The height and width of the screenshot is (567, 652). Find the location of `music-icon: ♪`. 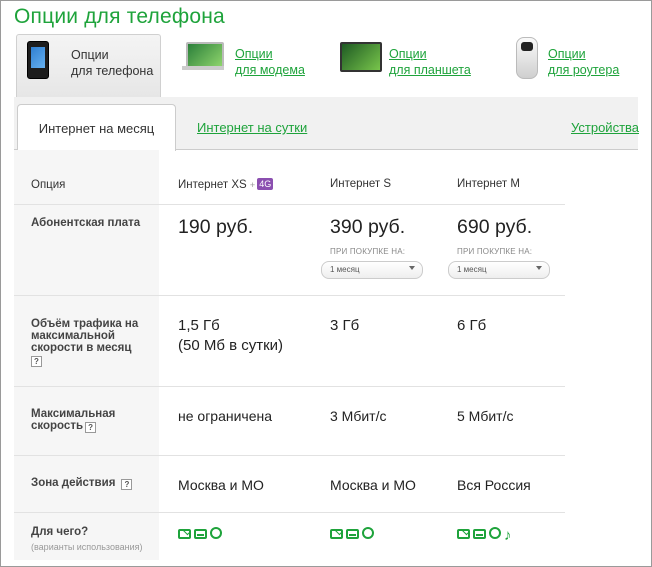

music-icon: ♪ is located at coordinates (508, 535).